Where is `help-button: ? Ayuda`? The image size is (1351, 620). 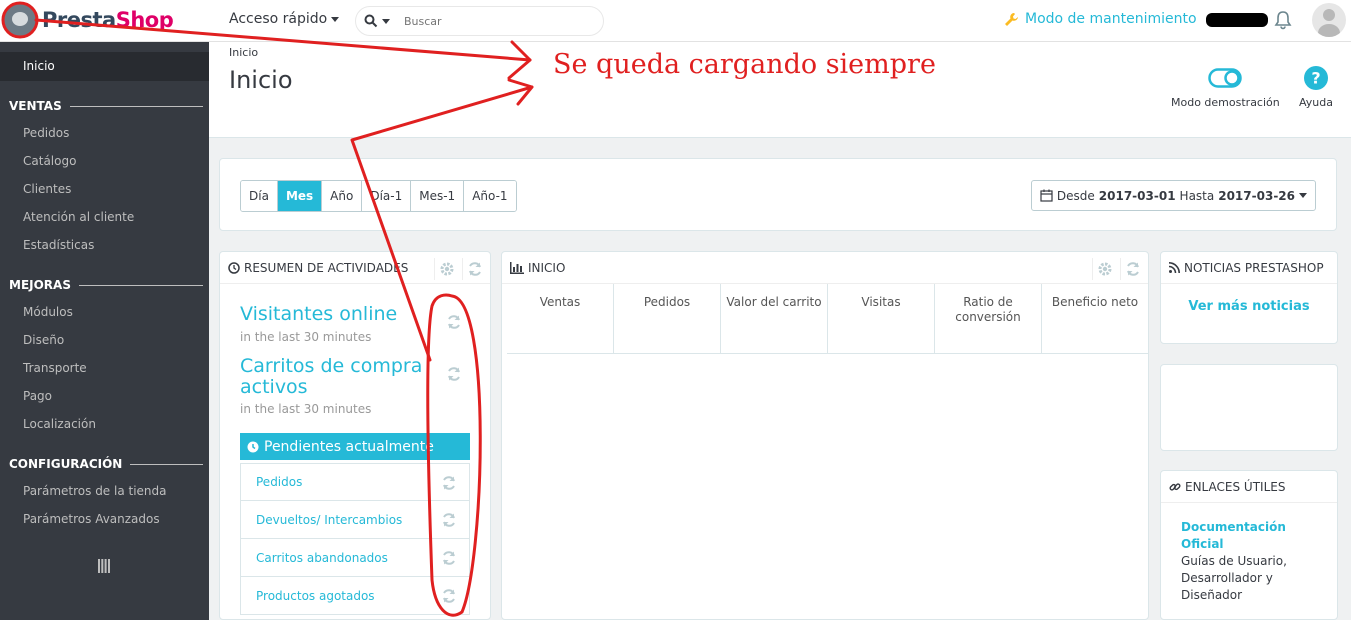
help-button: ? Ayuda is located at coordinates (1316, 84).